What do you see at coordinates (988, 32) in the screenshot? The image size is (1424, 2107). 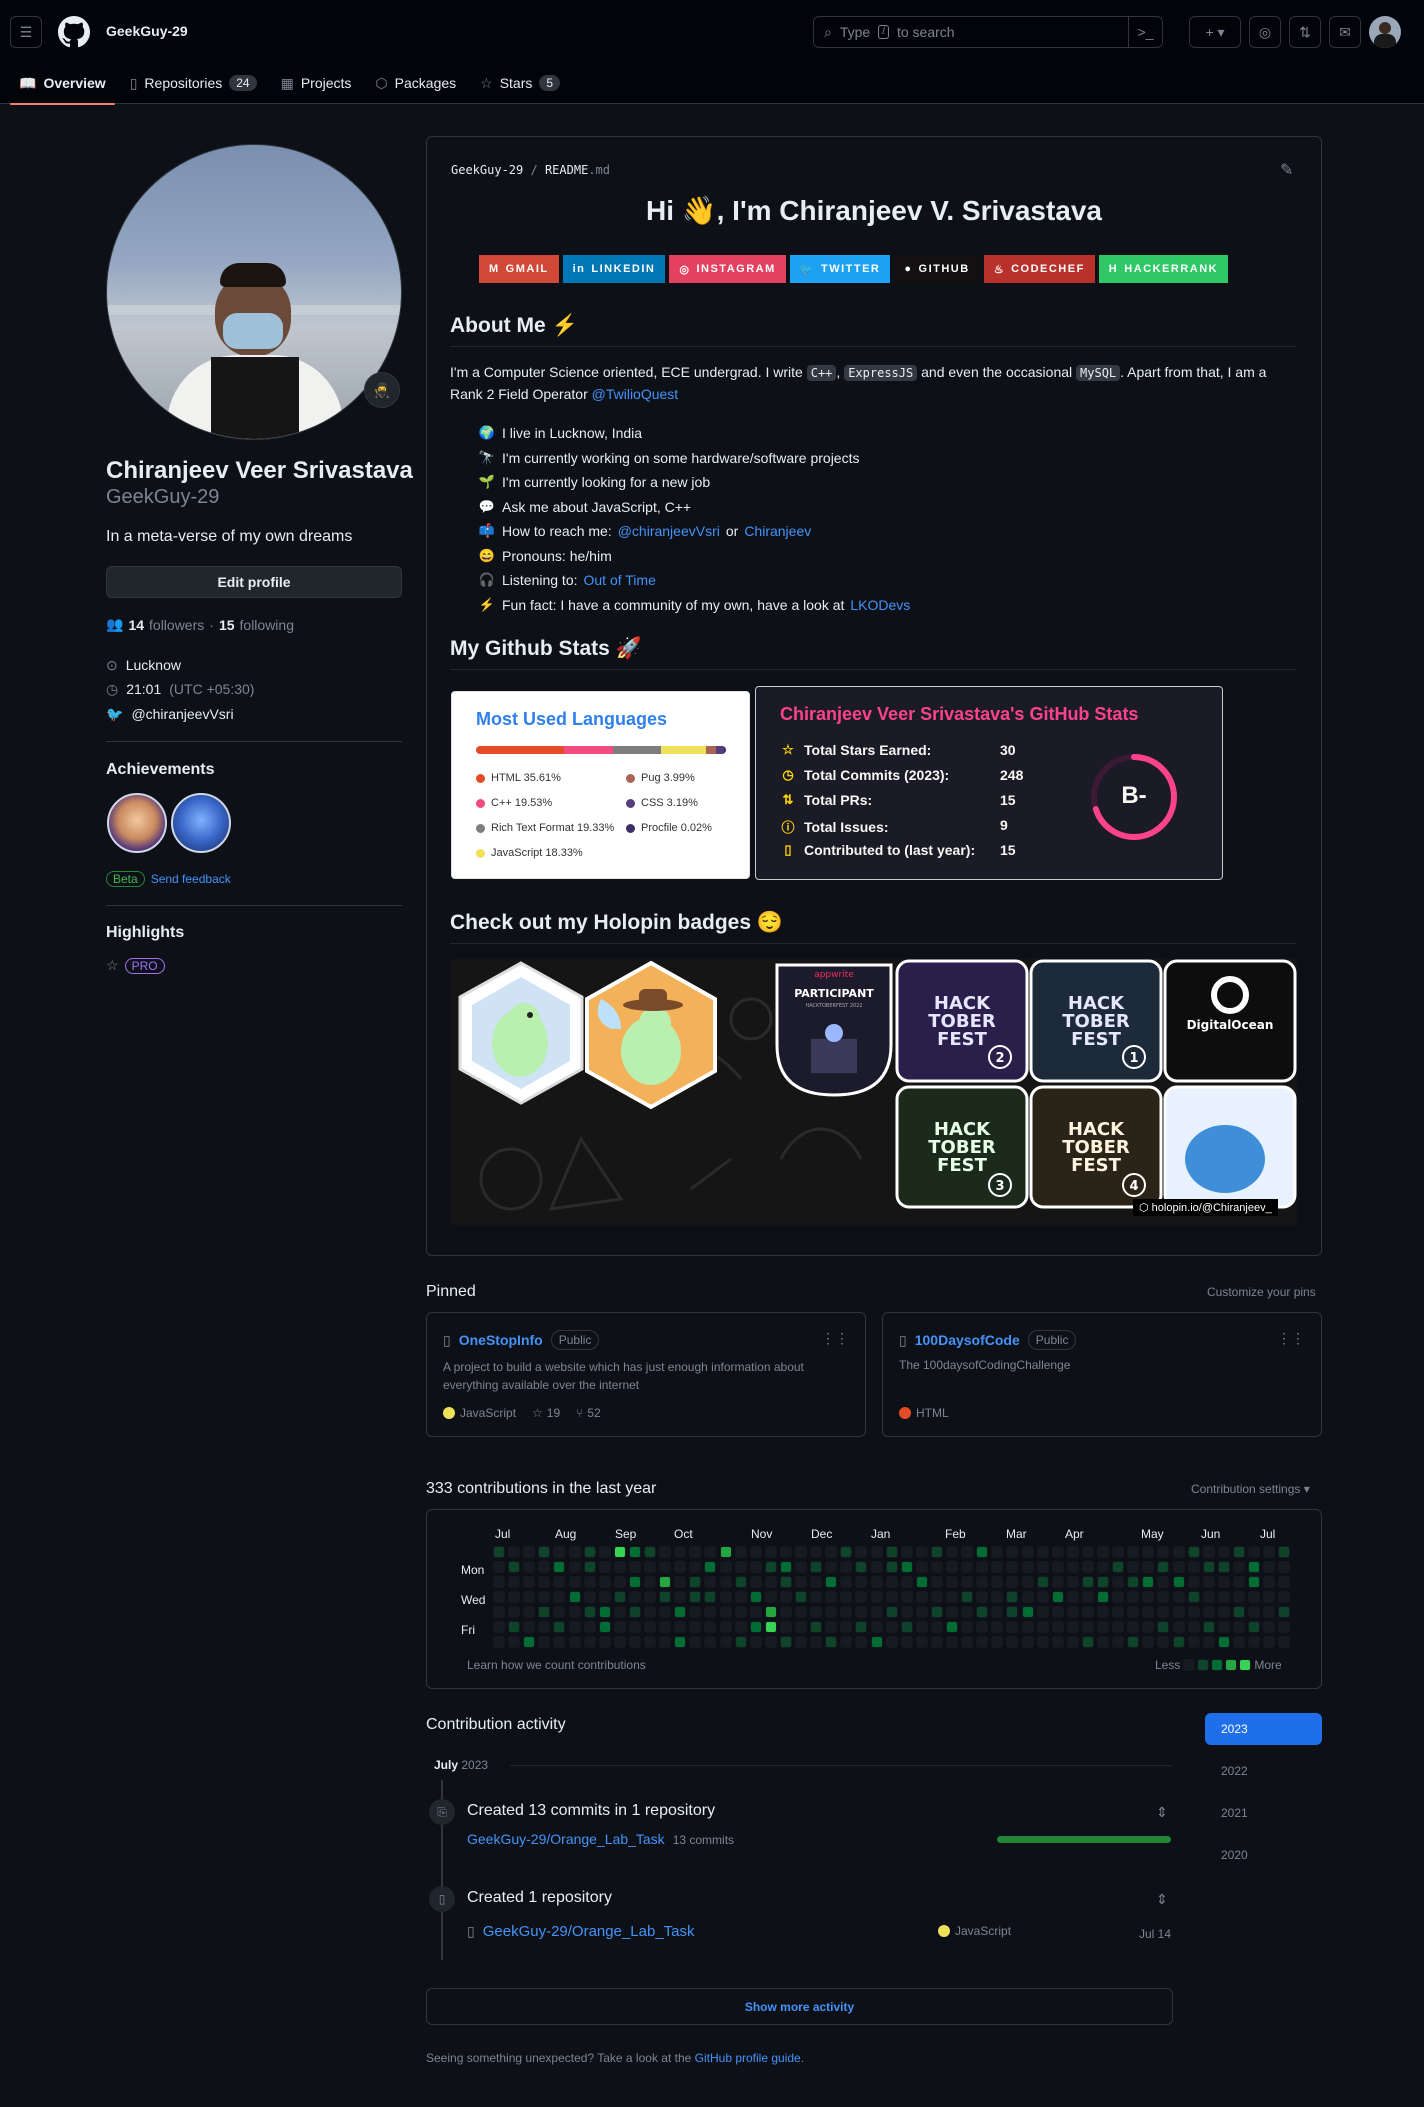 I see `search-input: ⌕ Type / to search >_` at bounding box center [988, 32].